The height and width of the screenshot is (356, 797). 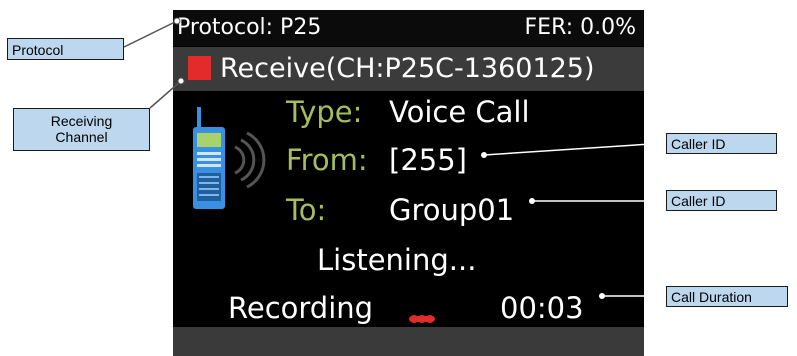 What do you see at coordinates (602, 296) in the screenshot?
I see `call-duration-leader-dot` at bounding box center [602, 296].